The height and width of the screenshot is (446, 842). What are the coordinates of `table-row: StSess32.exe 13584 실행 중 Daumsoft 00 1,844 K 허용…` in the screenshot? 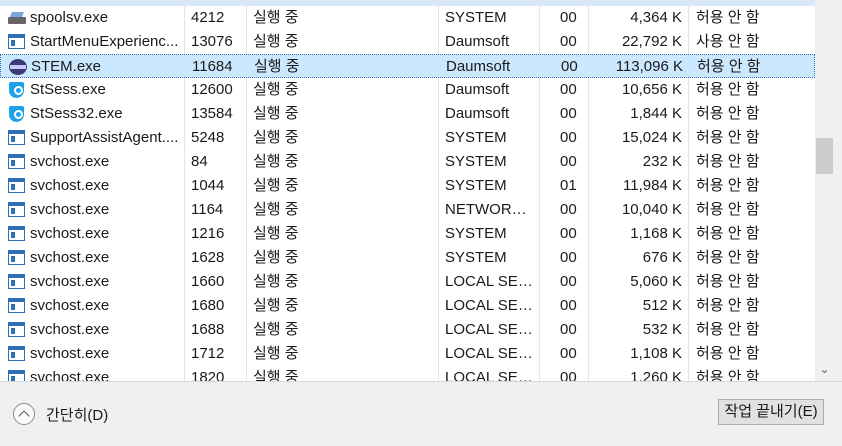 It's located at (407, 114).